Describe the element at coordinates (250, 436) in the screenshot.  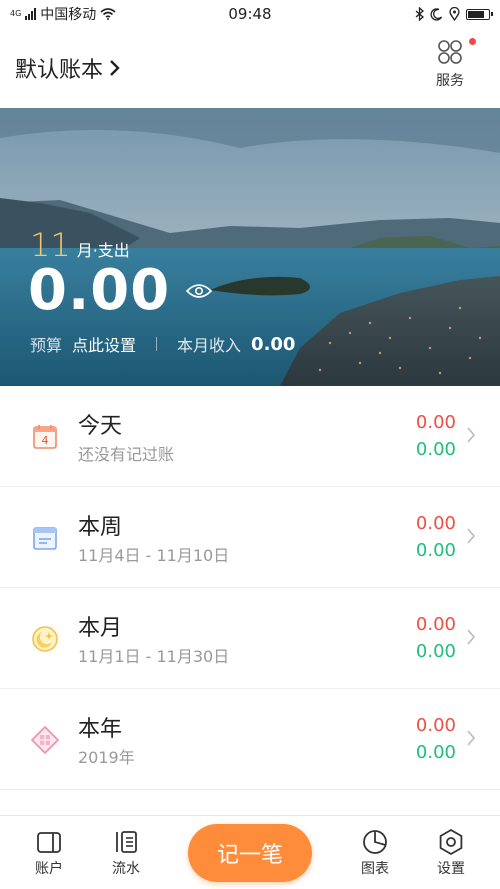
I see `list-item-today: 4 今天 还没有记过账 0.00 0.00` at that location.